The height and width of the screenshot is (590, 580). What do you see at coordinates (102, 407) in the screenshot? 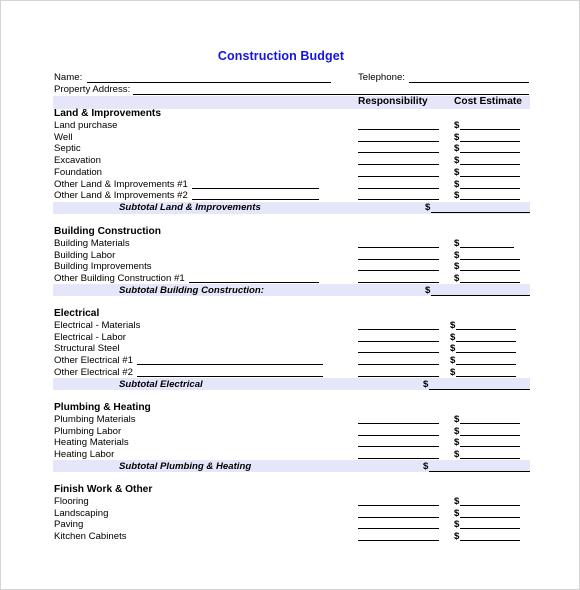
I see `section-heading: Plumbing & Heating` at bounding box center [102, 407].